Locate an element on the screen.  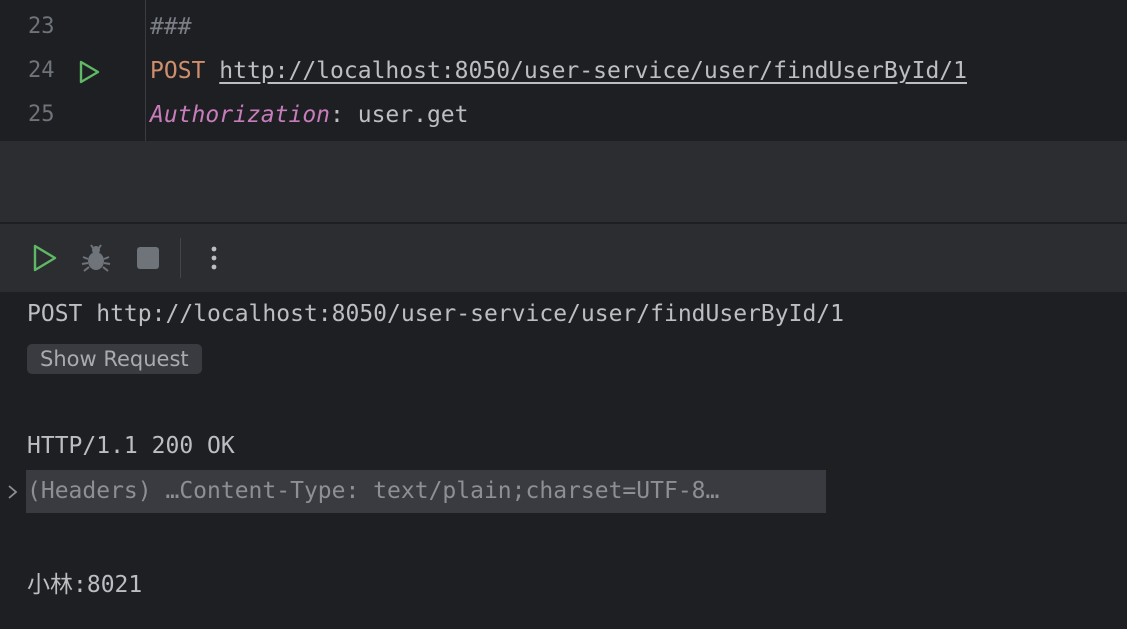
header-value: user.get is located at coordinates (413, 115).